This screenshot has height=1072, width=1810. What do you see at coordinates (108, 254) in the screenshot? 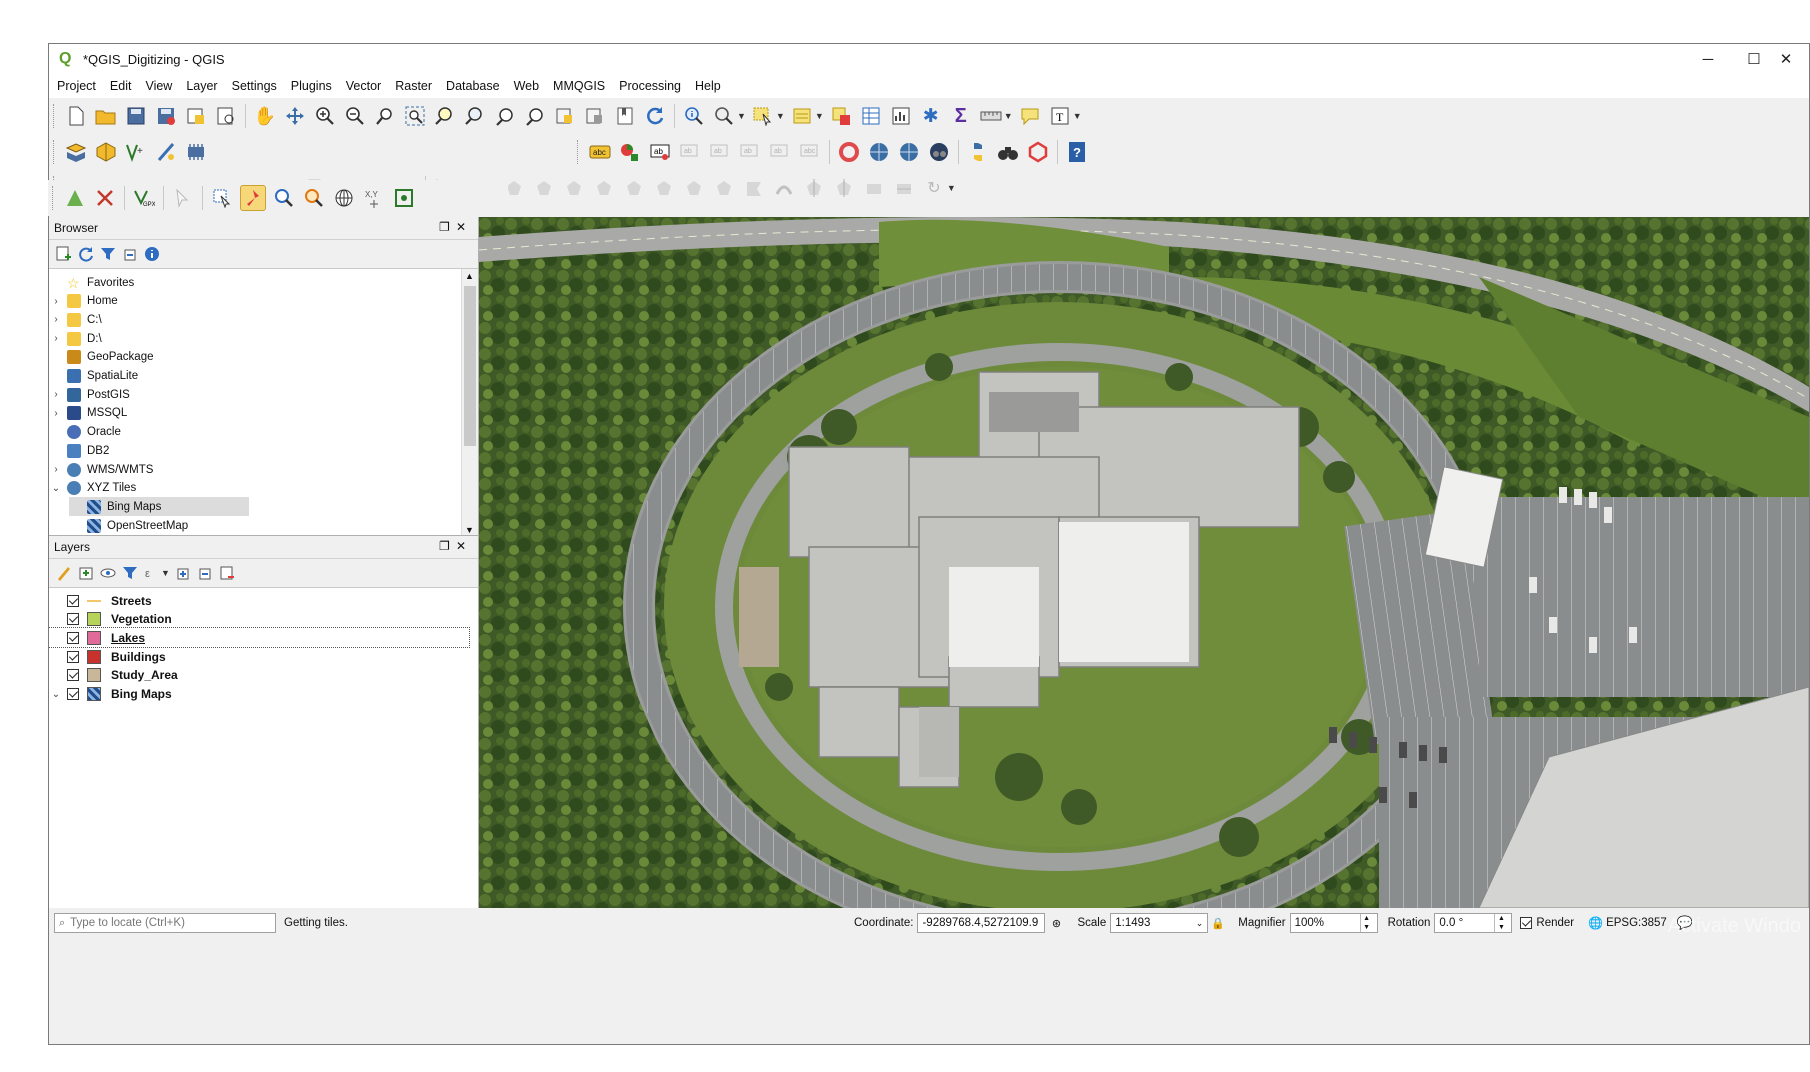
I see `filter-icon` at bounding box center [108, 254].